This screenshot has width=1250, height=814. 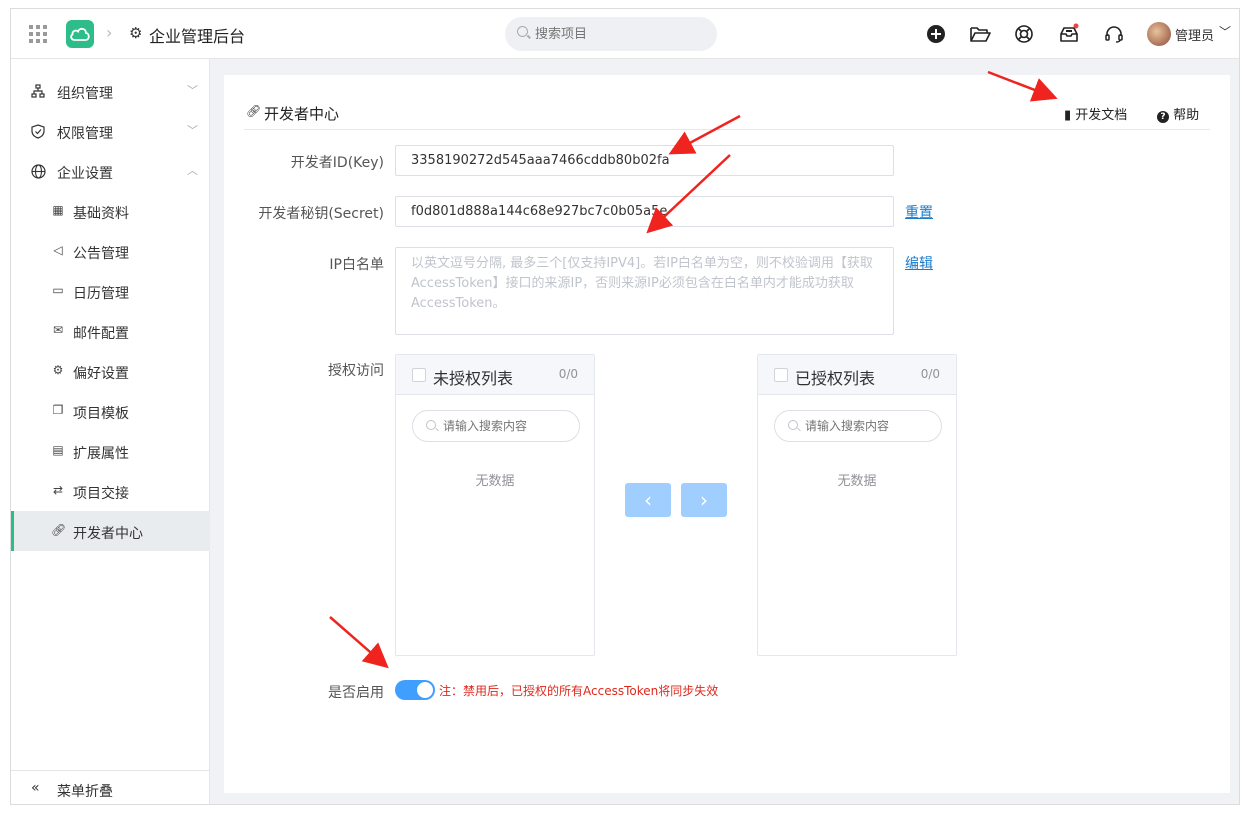 I want to click on document-icon: ▤, so click(x=58, y=450).